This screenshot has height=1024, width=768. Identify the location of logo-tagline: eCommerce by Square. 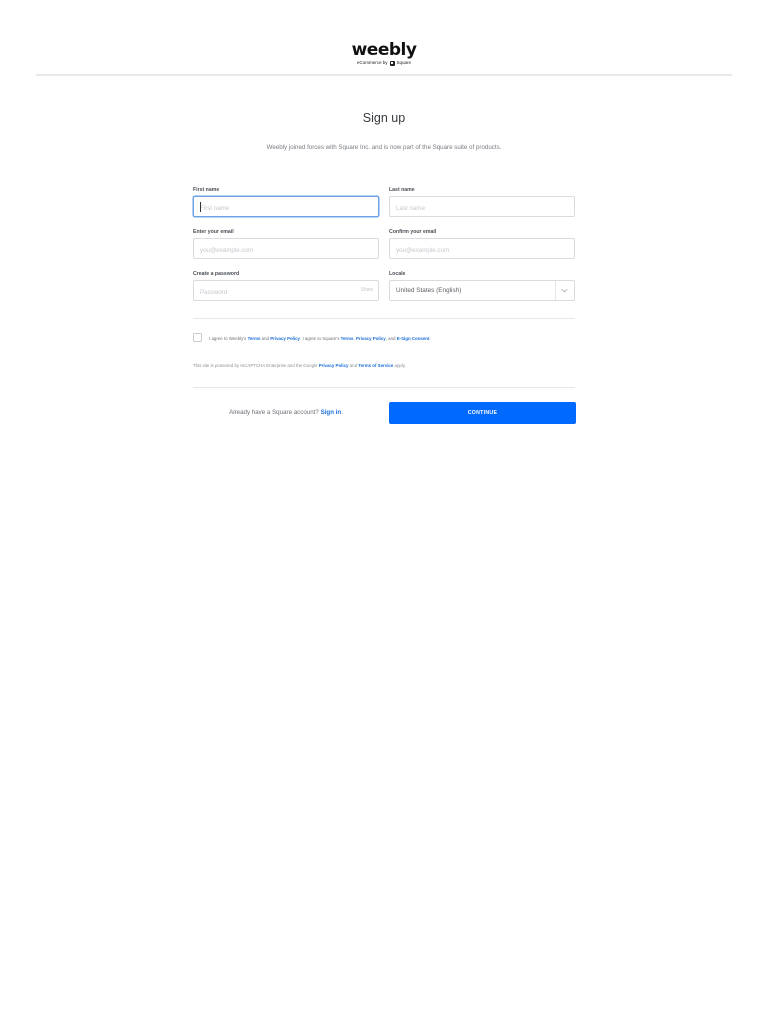
(384, 63).